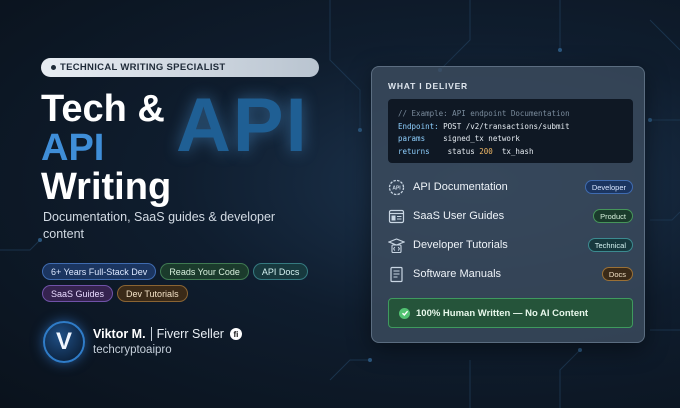  What do you see at coordinates (235, 334) in the screenshot?
I see `fiverr-icon: fi` at bounding box center [235, 334].